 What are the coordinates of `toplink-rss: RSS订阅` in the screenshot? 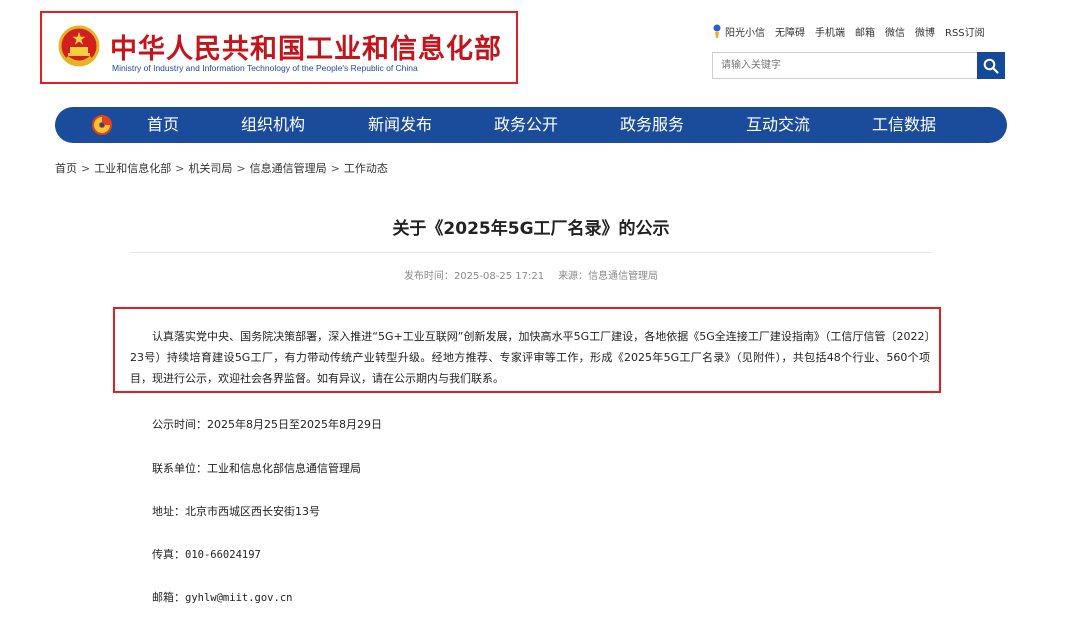 It's located at (965, 31).